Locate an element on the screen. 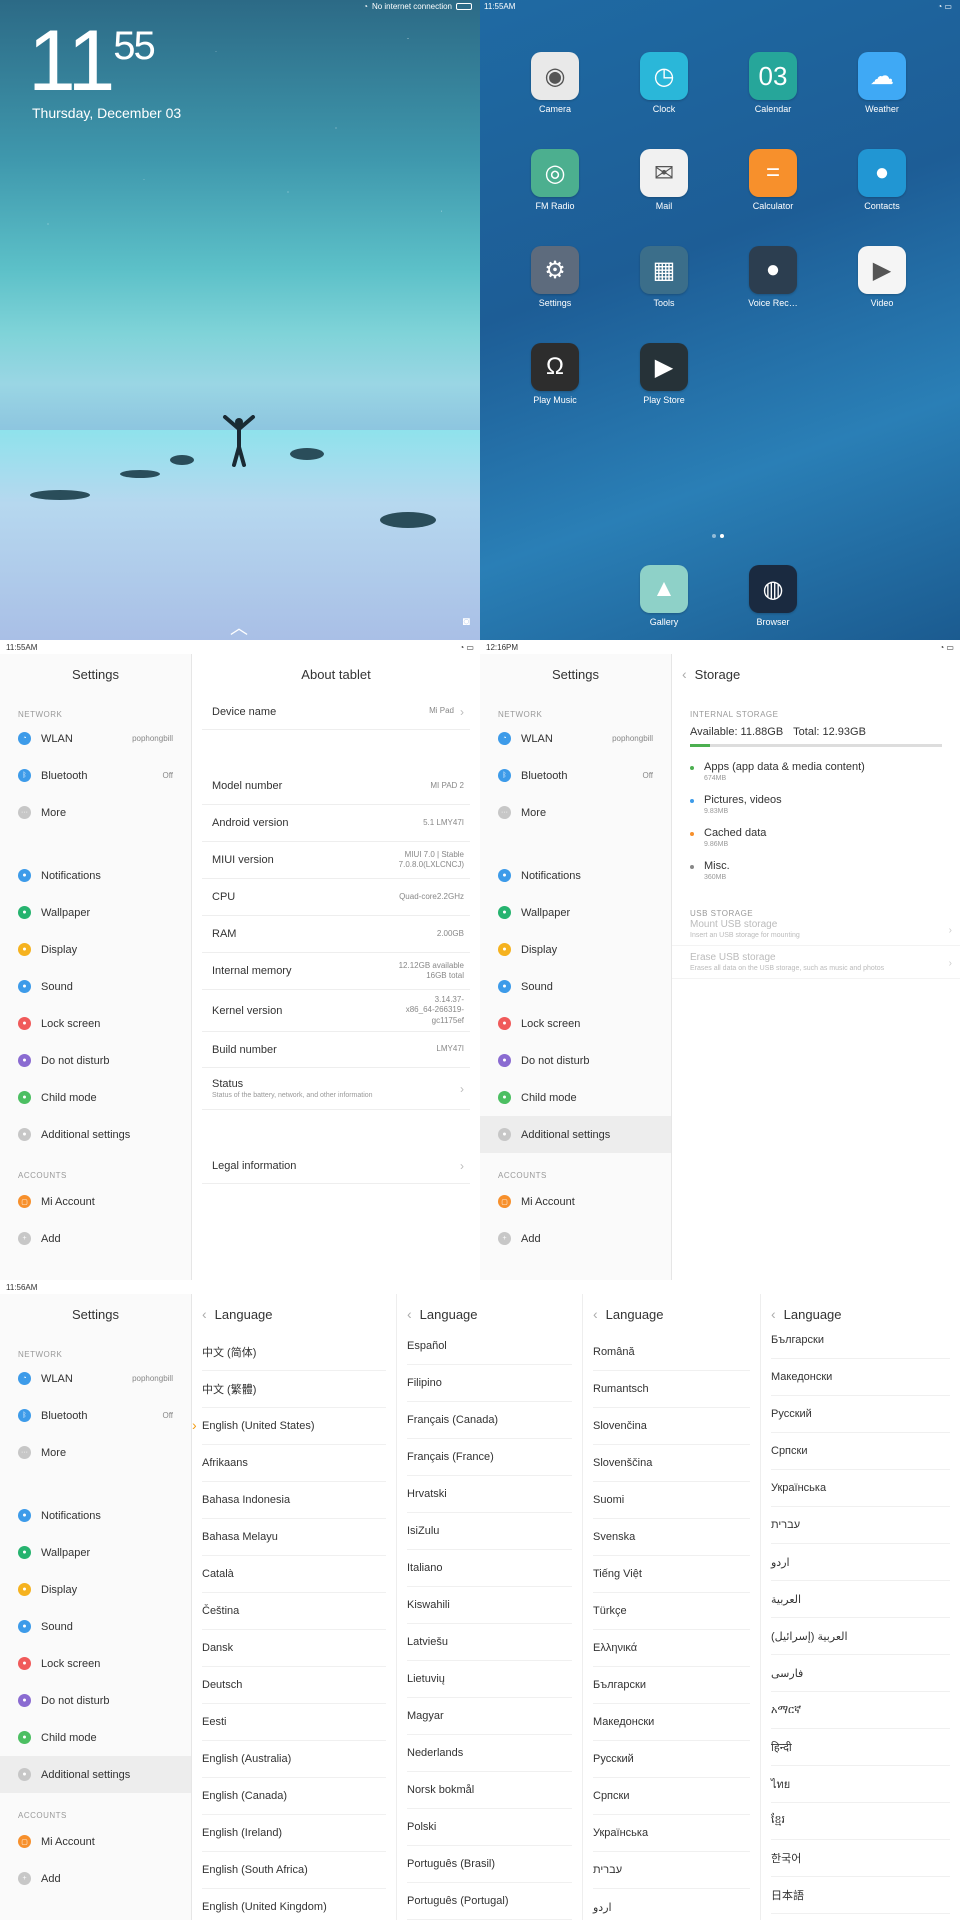 The height and width of the screenshot is (1920, 960). app-mail: ✉ Mail is located at coordinates (664, 180).